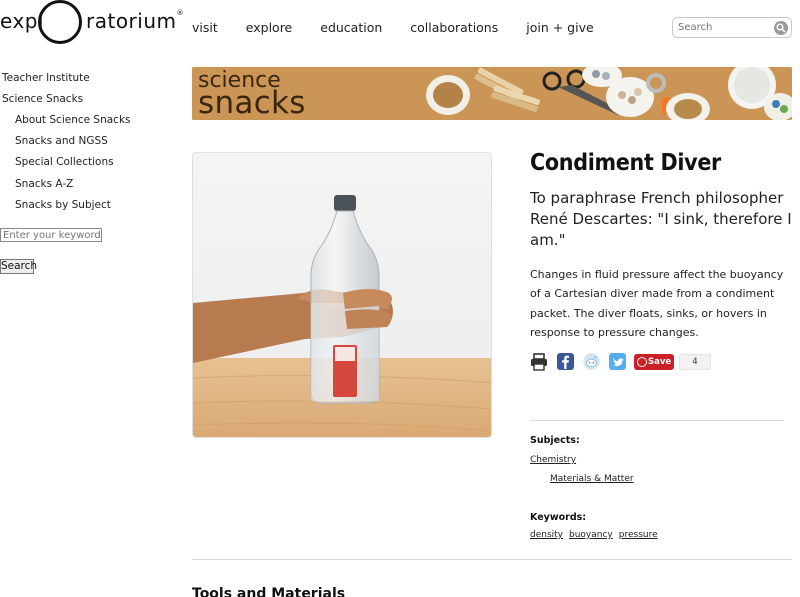  I want to click on keyword-list: density buoyancy pressure, so click(597, 535).